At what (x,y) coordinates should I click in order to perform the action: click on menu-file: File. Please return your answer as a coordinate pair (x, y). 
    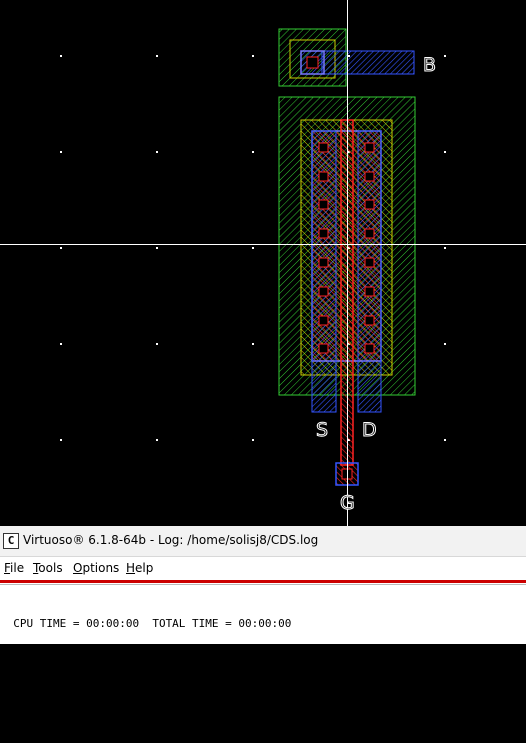
    Looking at the image, I should click on (14, 568).